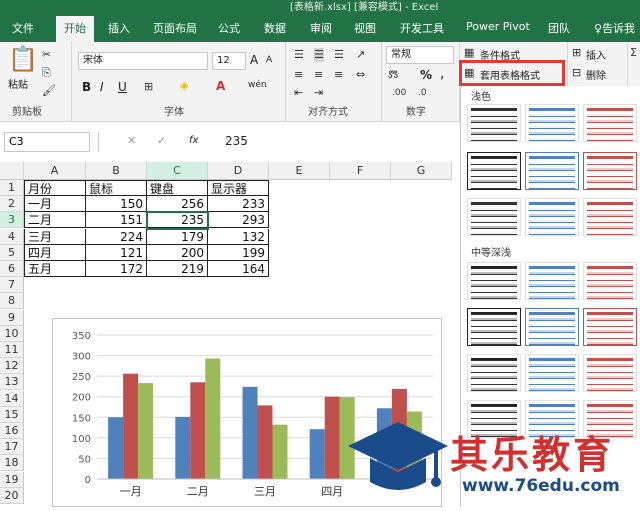  I want to click on header-cell: 鼠标, so click(116, 188).